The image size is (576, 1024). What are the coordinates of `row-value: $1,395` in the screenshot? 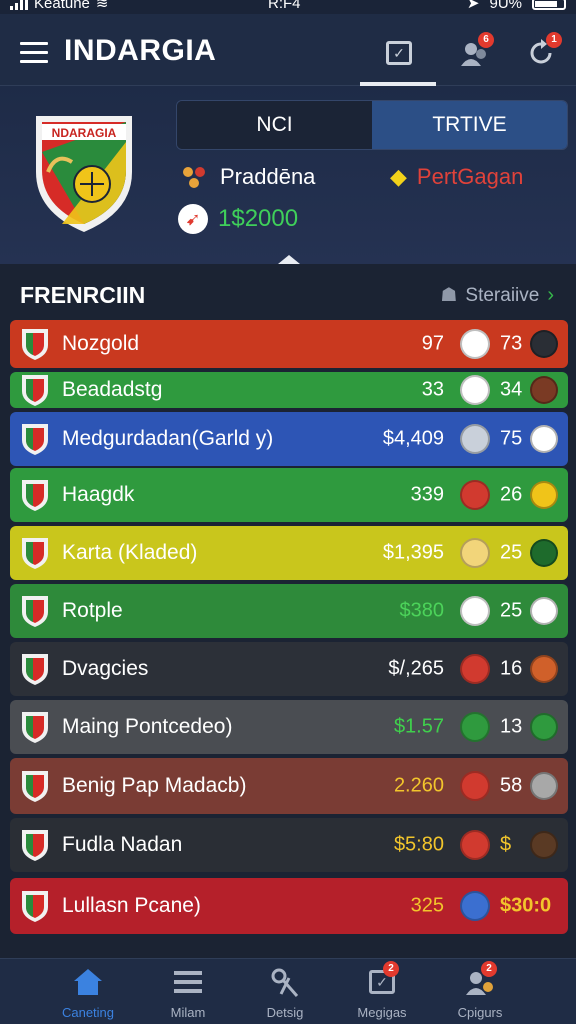 It's located at (413, 552).